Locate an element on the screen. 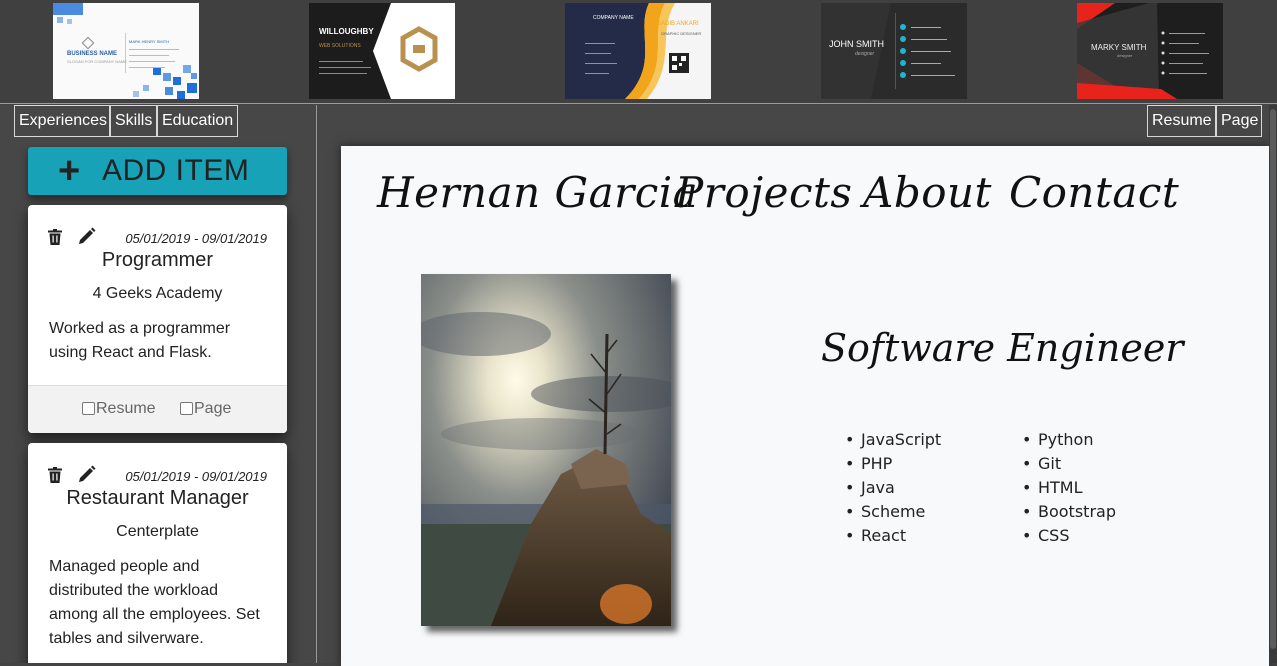 Image resolution: width=1277 pixels, height=666 pixels. scrollbar-thumb is located at coordinates (1273, 379).